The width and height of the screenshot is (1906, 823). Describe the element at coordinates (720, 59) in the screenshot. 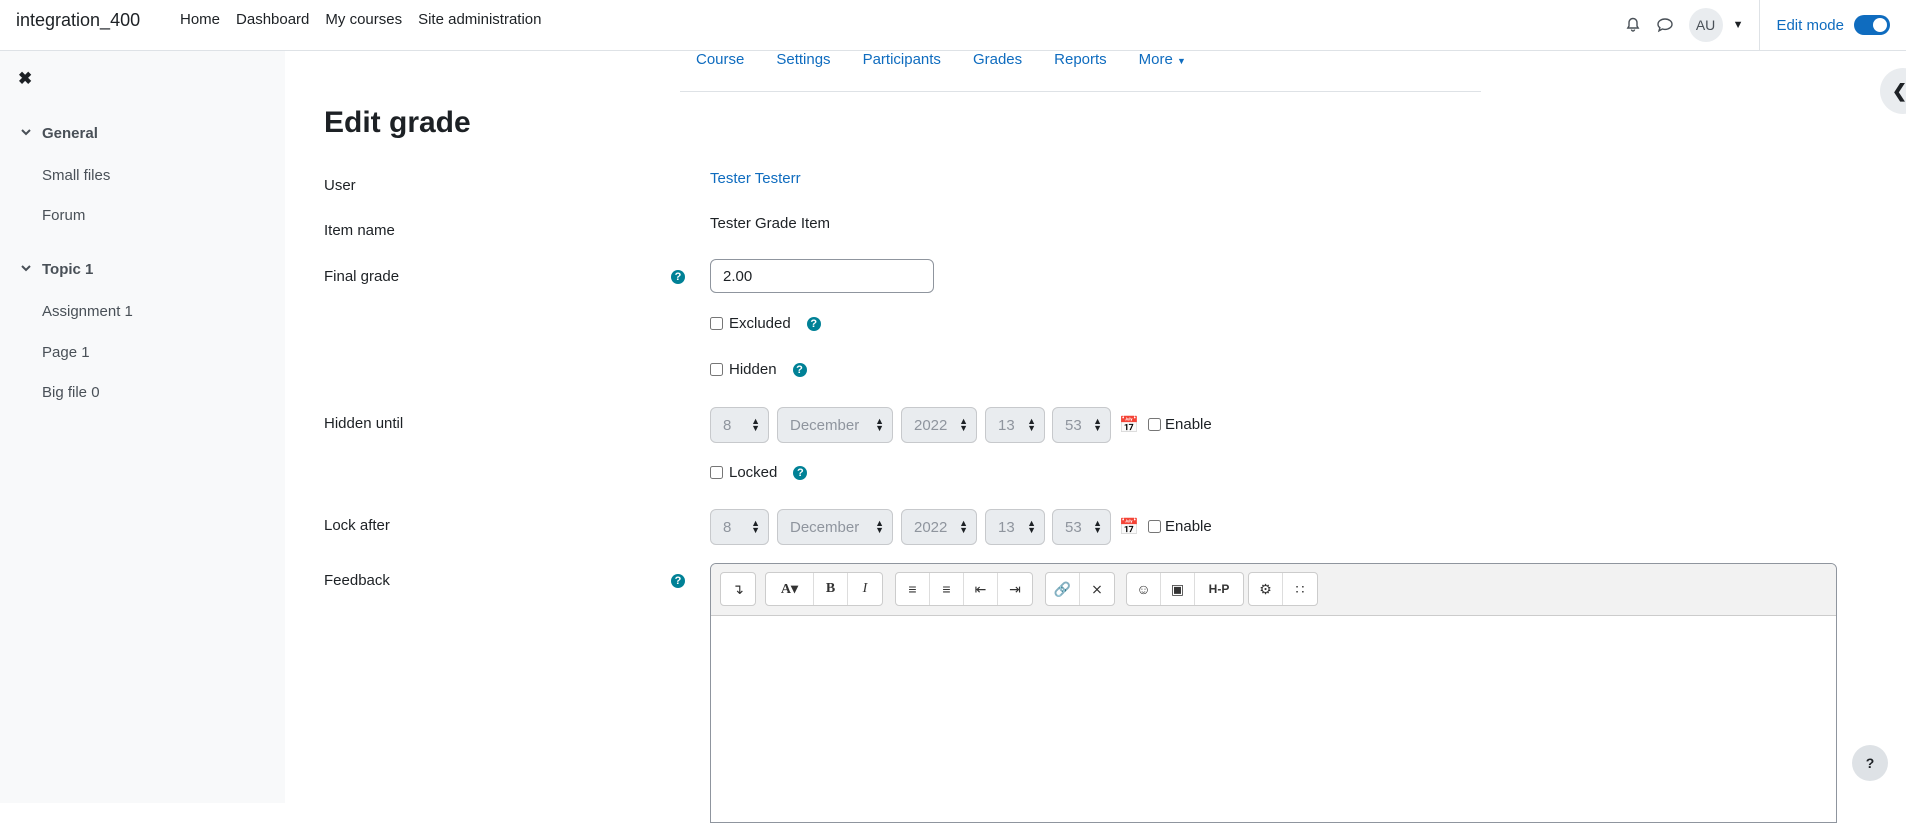

I see `tab-course: Course` at that location.